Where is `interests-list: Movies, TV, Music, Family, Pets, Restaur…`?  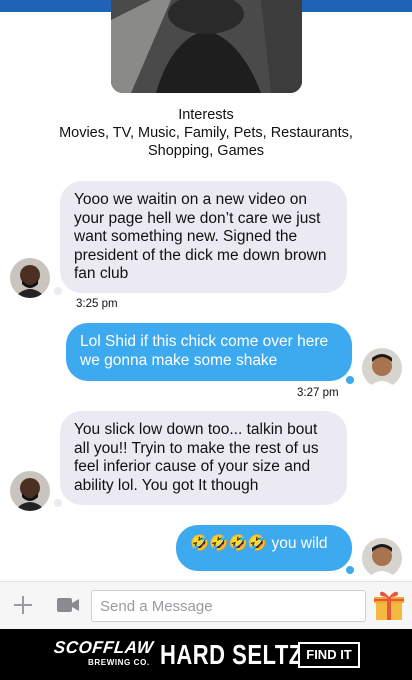 interests-list: Movies, TV, Music, Family, Pets, Restaur… is located at coordinates (206, 142).